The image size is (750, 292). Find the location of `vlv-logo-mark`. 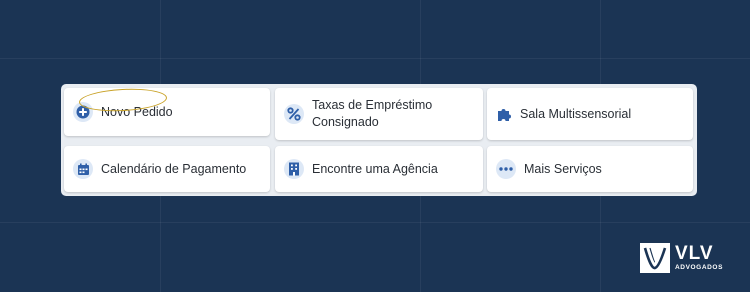

vlv-logo-mark is located at coordinates (655, 258).